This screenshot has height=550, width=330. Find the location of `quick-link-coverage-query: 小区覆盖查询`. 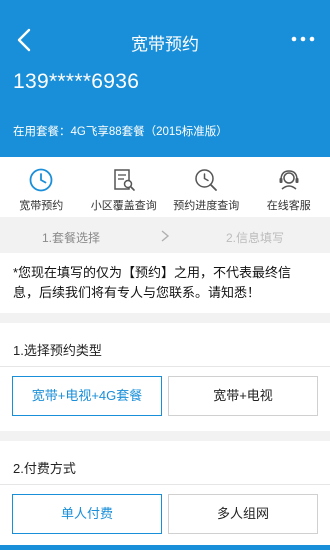

quick-link-coverage-query: 小区覆盖查询 is located at coordinates (124, 187).